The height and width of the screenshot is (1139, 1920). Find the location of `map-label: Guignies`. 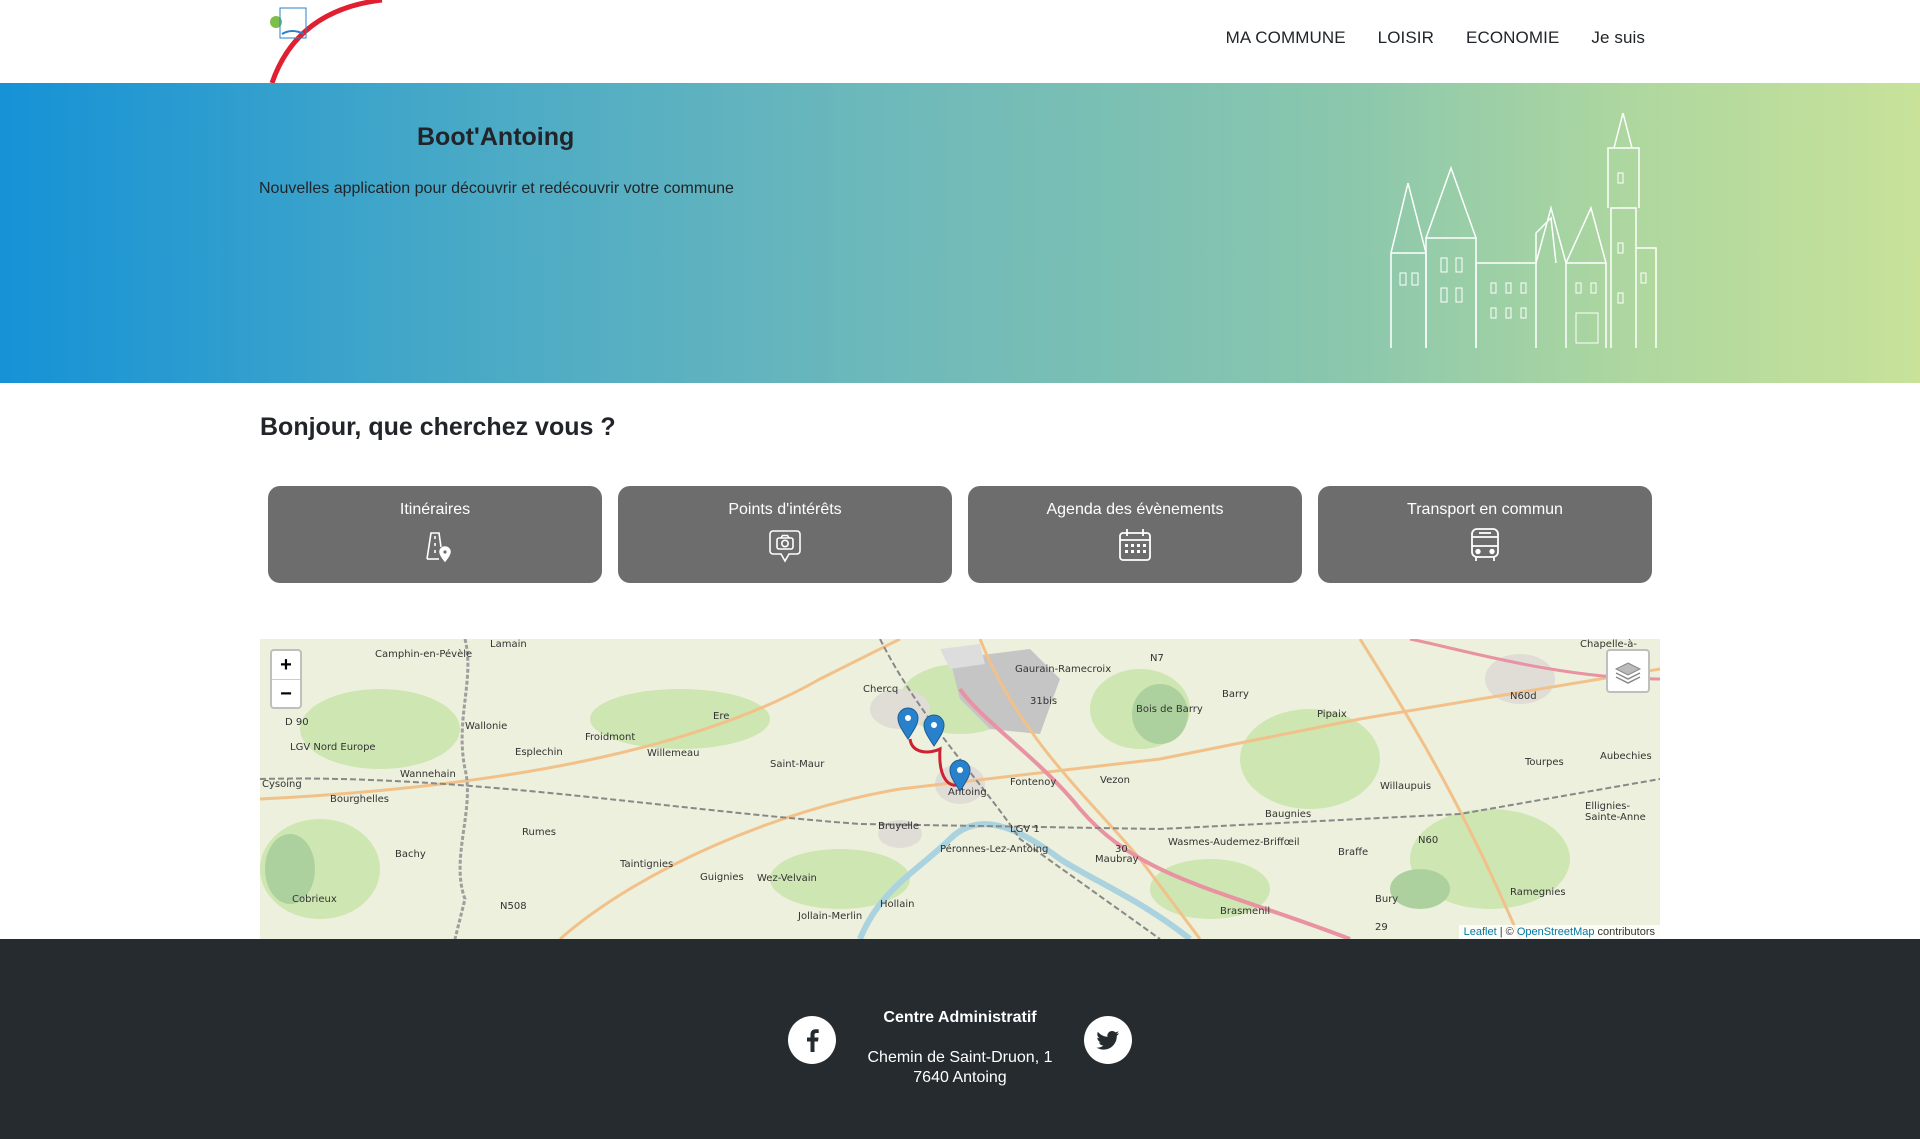

map-label: Guignies is located at coordinates (722, 877).